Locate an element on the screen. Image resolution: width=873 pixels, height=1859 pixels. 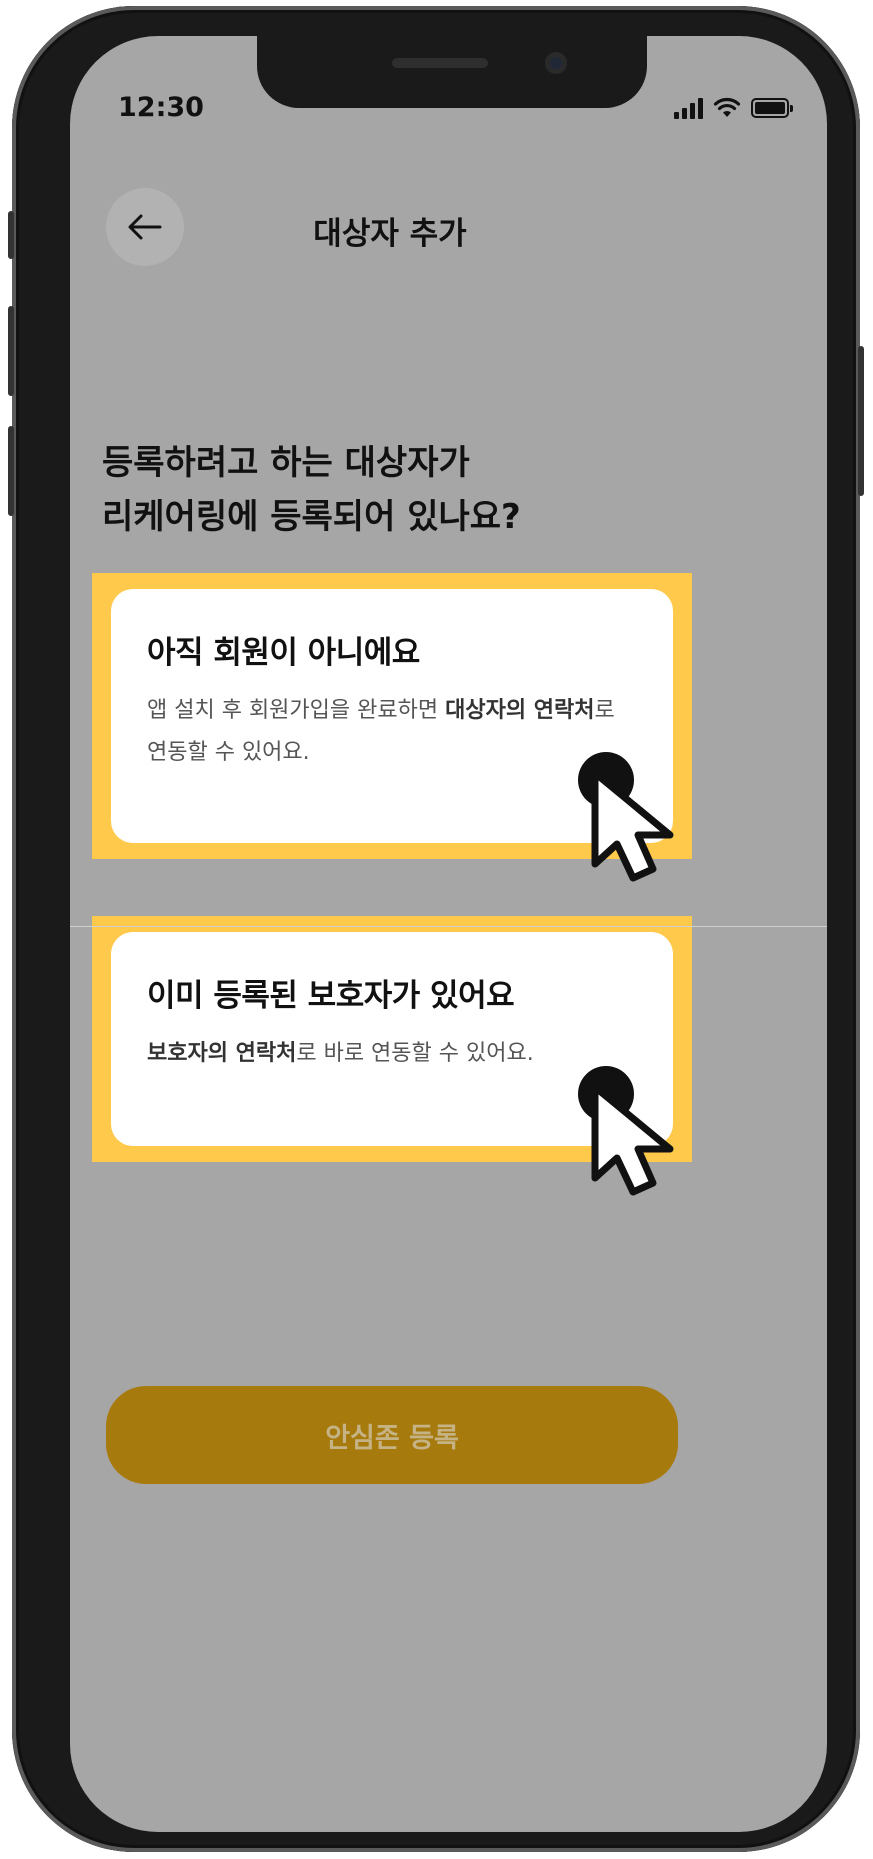
volume-up-button is located at coordinates (11, 351).